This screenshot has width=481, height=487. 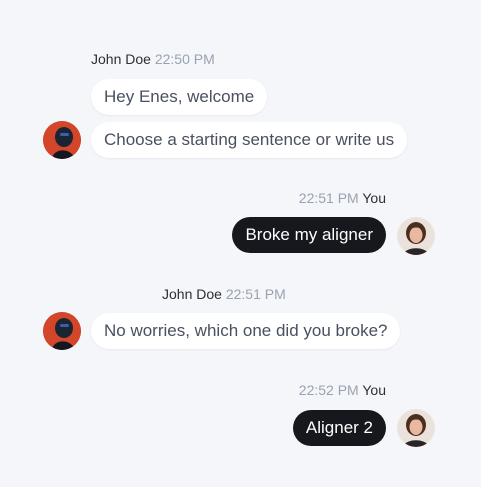 I want to click on message-meta-agent: John Doe 22:50 PM, so click(x=153, y=59).